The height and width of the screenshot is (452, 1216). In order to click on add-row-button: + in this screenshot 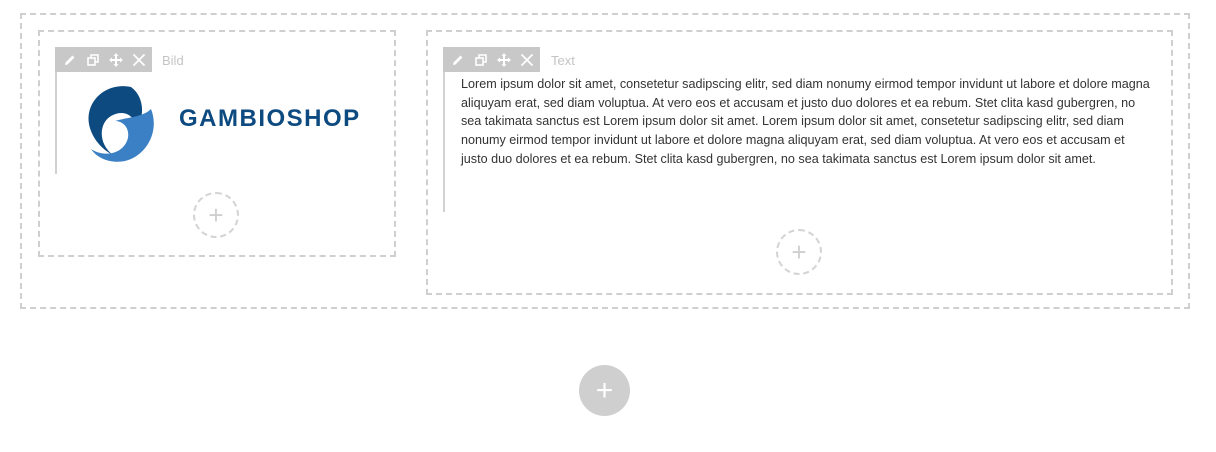, I will do `click(604, 390)`.